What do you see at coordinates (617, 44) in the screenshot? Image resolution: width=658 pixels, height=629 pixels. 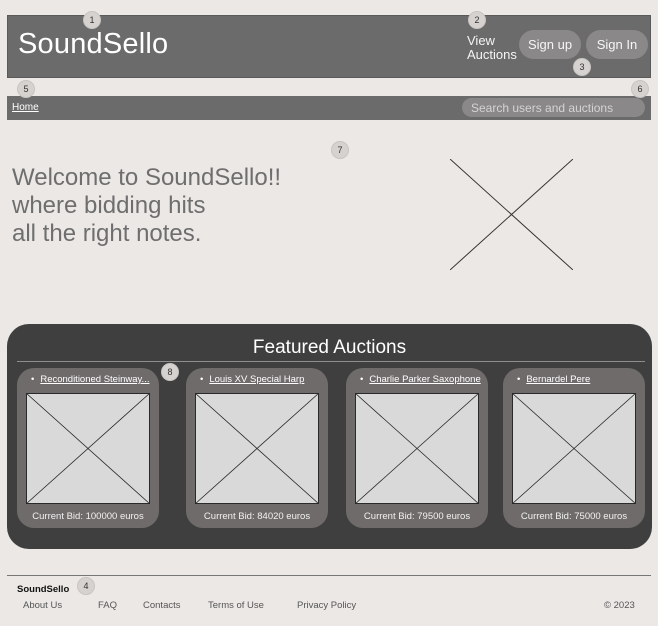 I see `signin-button: Sign In` at bounding box center [617, 44].